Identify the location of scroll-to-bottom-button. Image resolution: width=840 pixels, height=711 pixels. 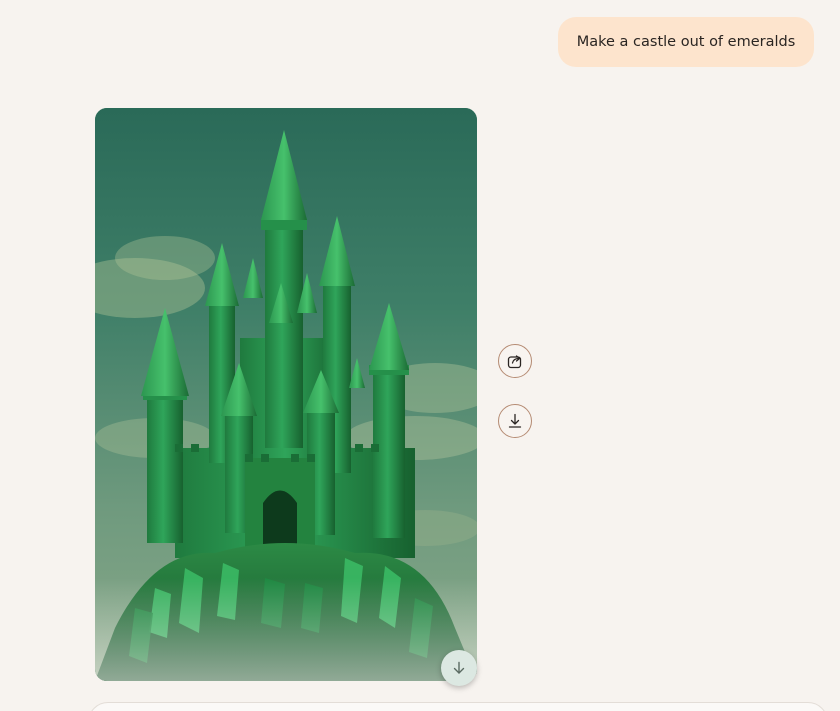
(459, 668).